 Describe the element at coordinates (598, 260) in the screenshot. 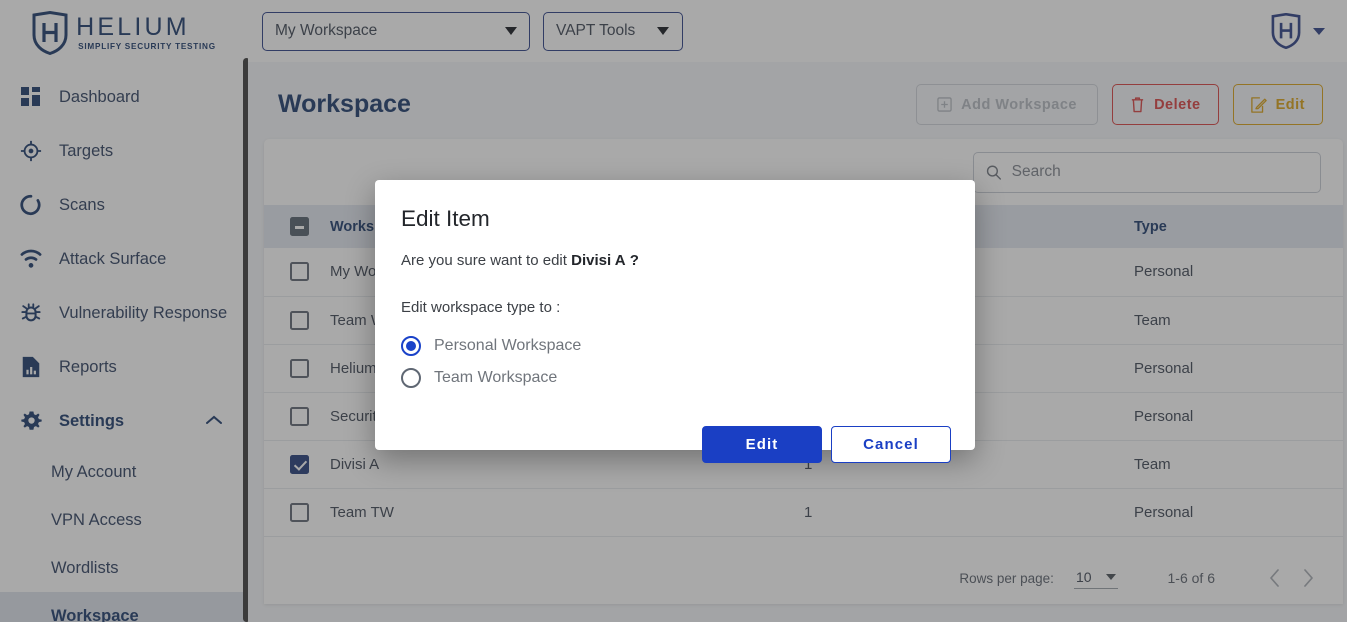

I see `dialog-question-target: Divisi A` at that location.